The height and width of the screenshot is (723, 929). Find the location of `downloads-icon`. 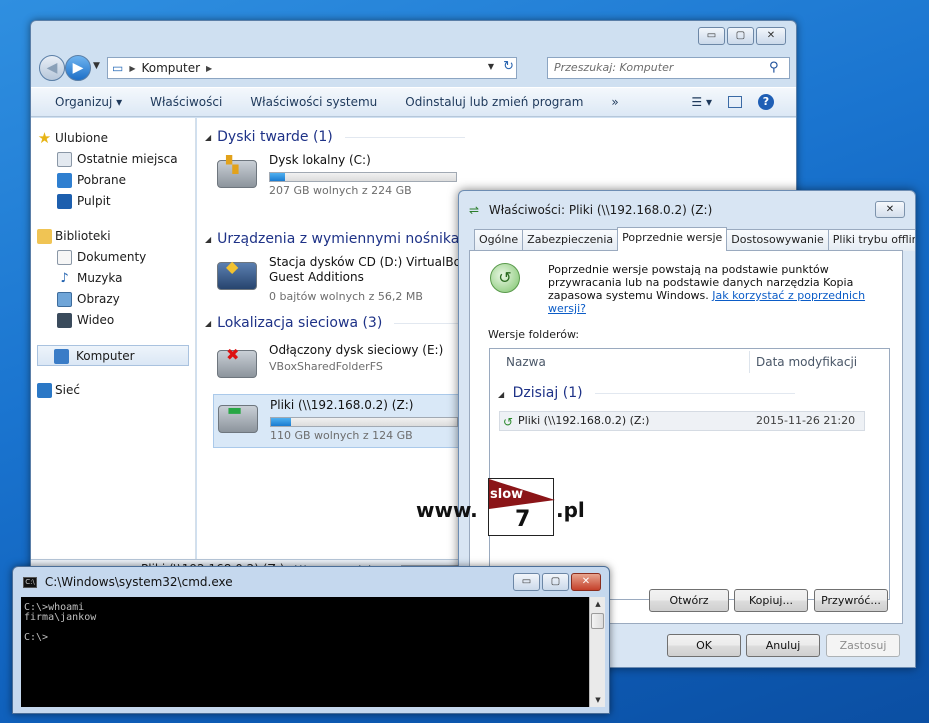

downloads-icon is located at coordinates (64, 180).